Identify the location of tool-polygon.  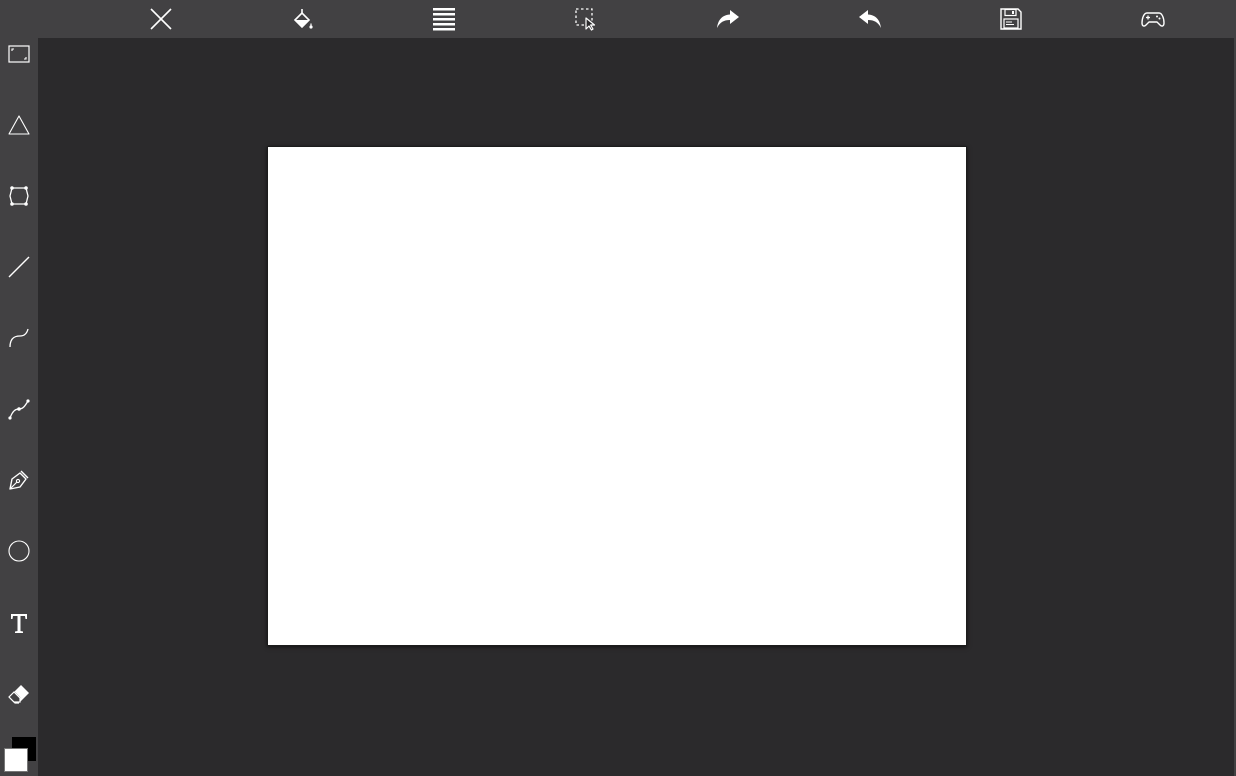
(19, 196).